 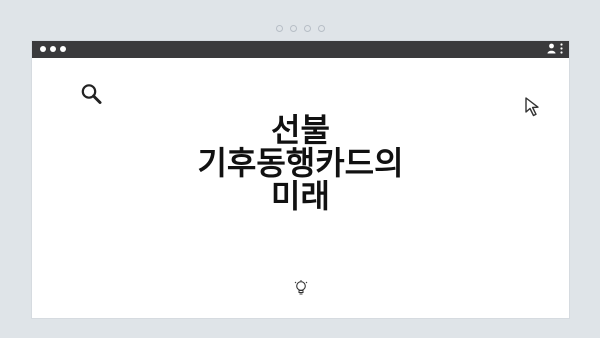 I want to click on title-line: 기후동행카드의, so click(x=300, y=163).